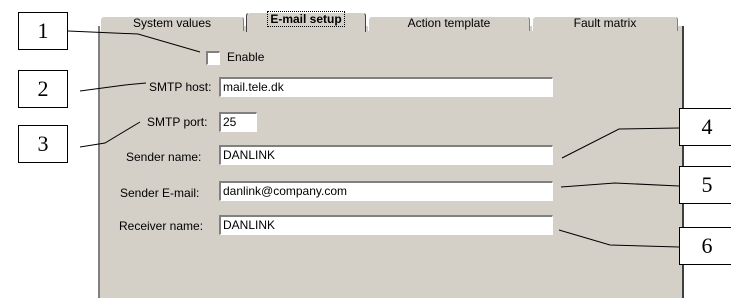 The image size is (731, 298). Describe the element at coordinates (43, 31) in the screenshot. I see `callout-1: 1` at that location.